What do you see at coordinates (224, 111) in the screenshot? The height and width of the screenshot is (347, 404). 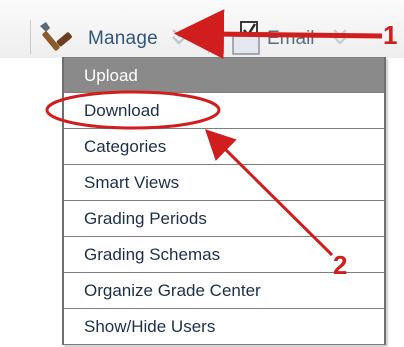 I see `menu-item-download: Download` at bounding box center [224, 111].